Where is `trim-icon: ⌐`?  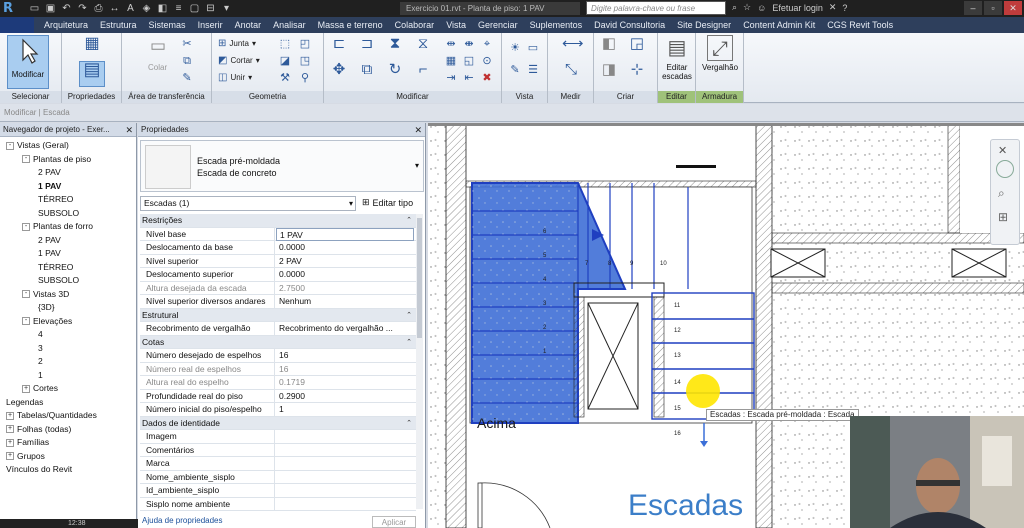 trim-icon: ⌐ is located at coordinates (423, 71).